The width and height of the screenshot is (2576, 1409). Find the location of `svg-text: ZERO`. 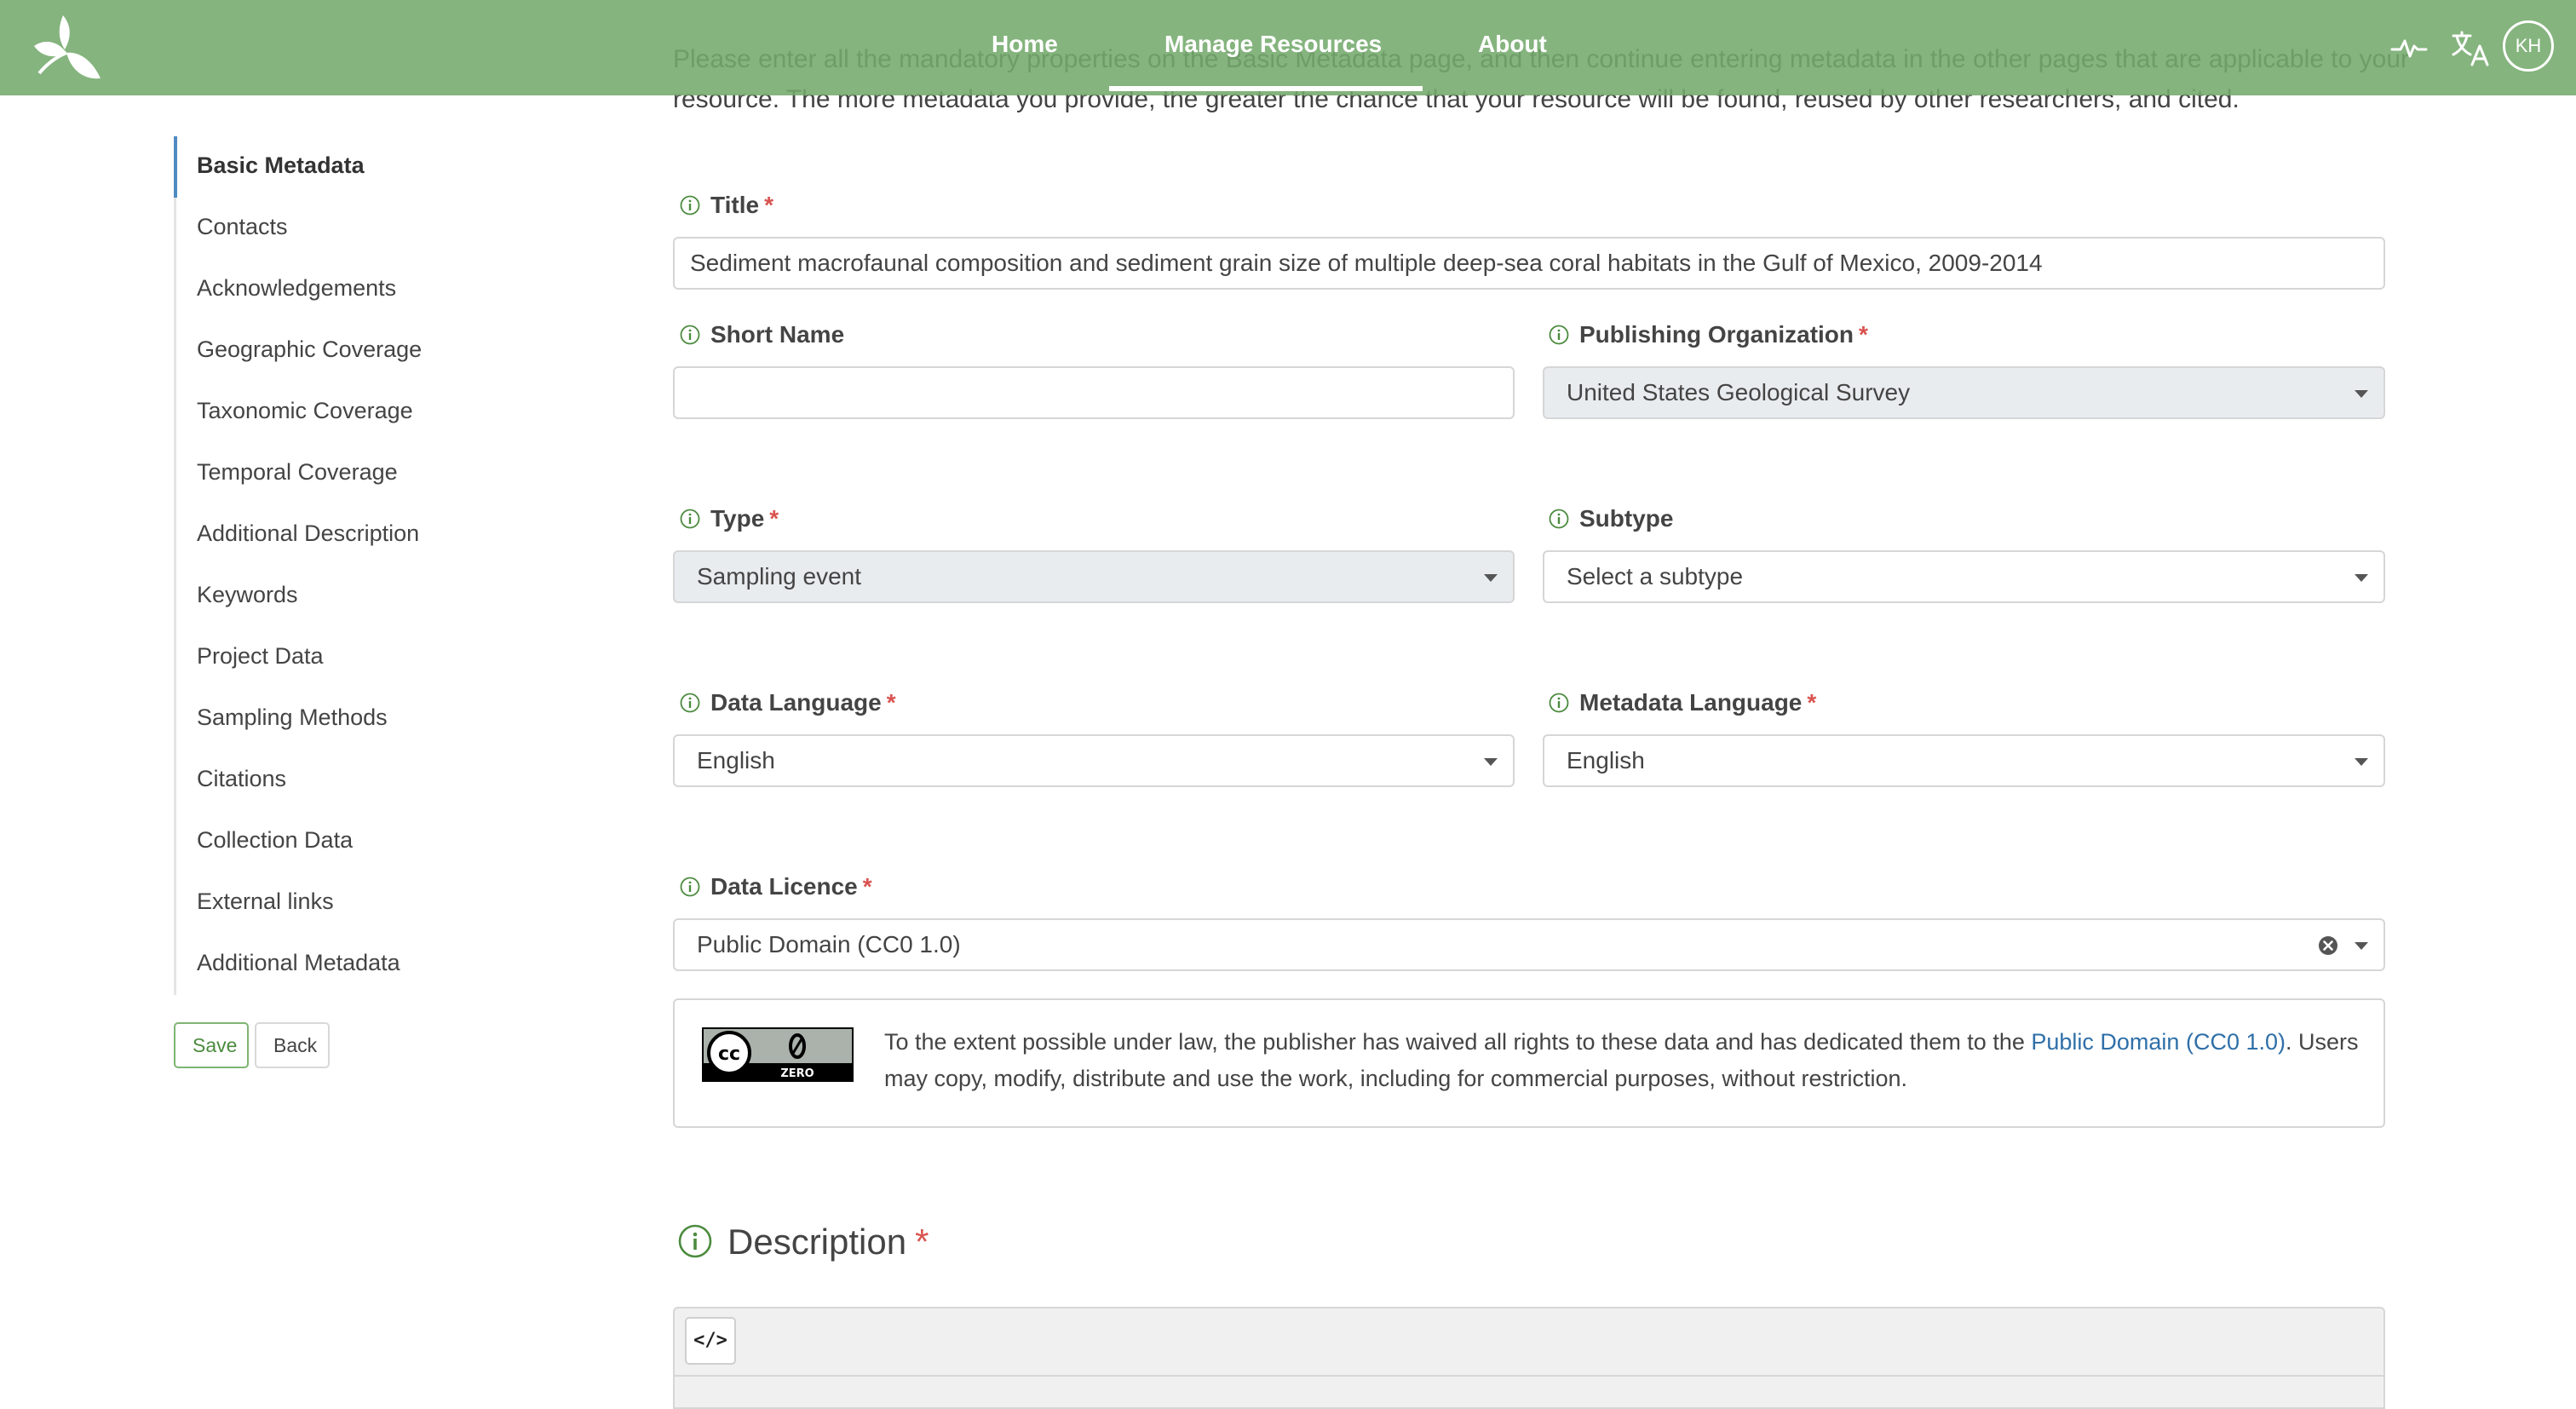

svg-text: ZERO is located at coordinates (797, 1073).